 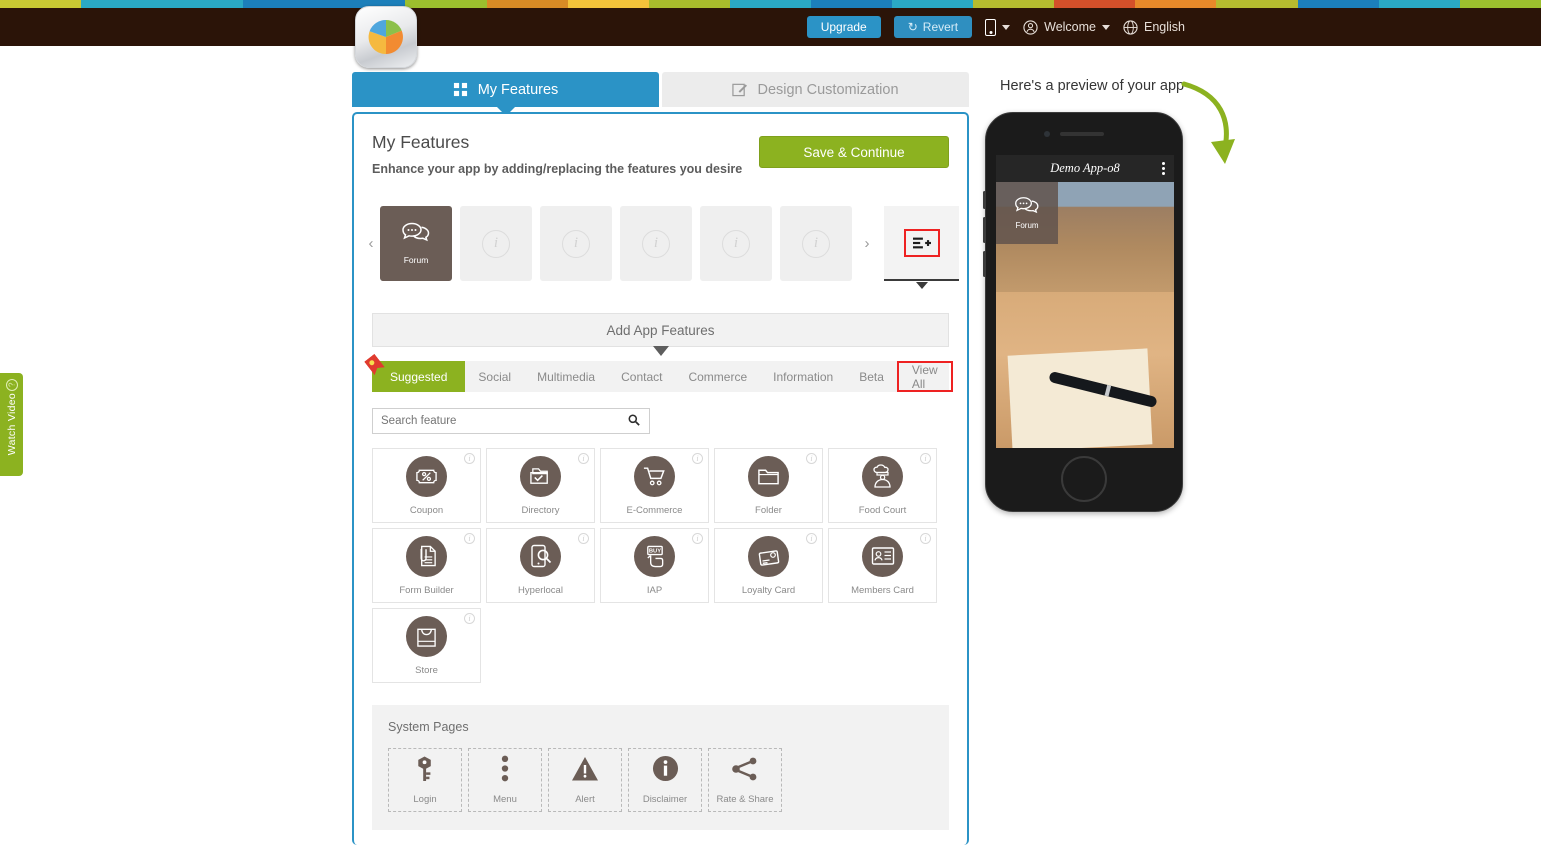 I want to click on feature-card-coupon: i Coupon, so click(x=426, y=485).